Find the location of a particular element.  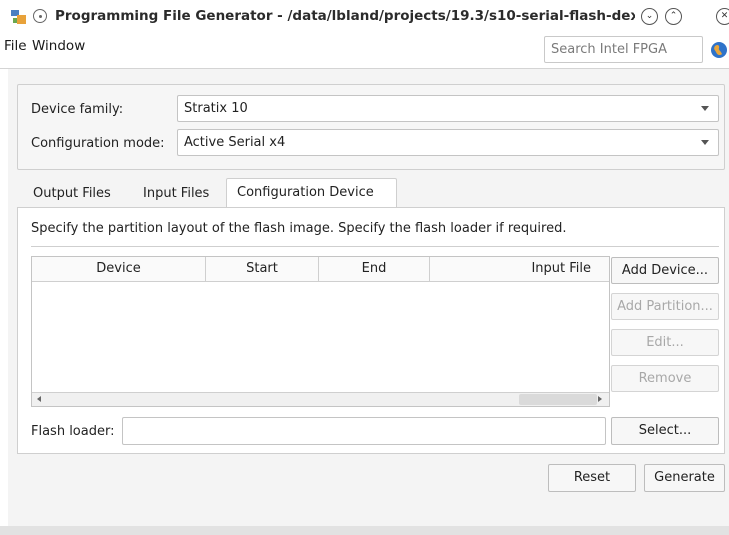

scrollbar-thumb is located at coordinates (558, 399).